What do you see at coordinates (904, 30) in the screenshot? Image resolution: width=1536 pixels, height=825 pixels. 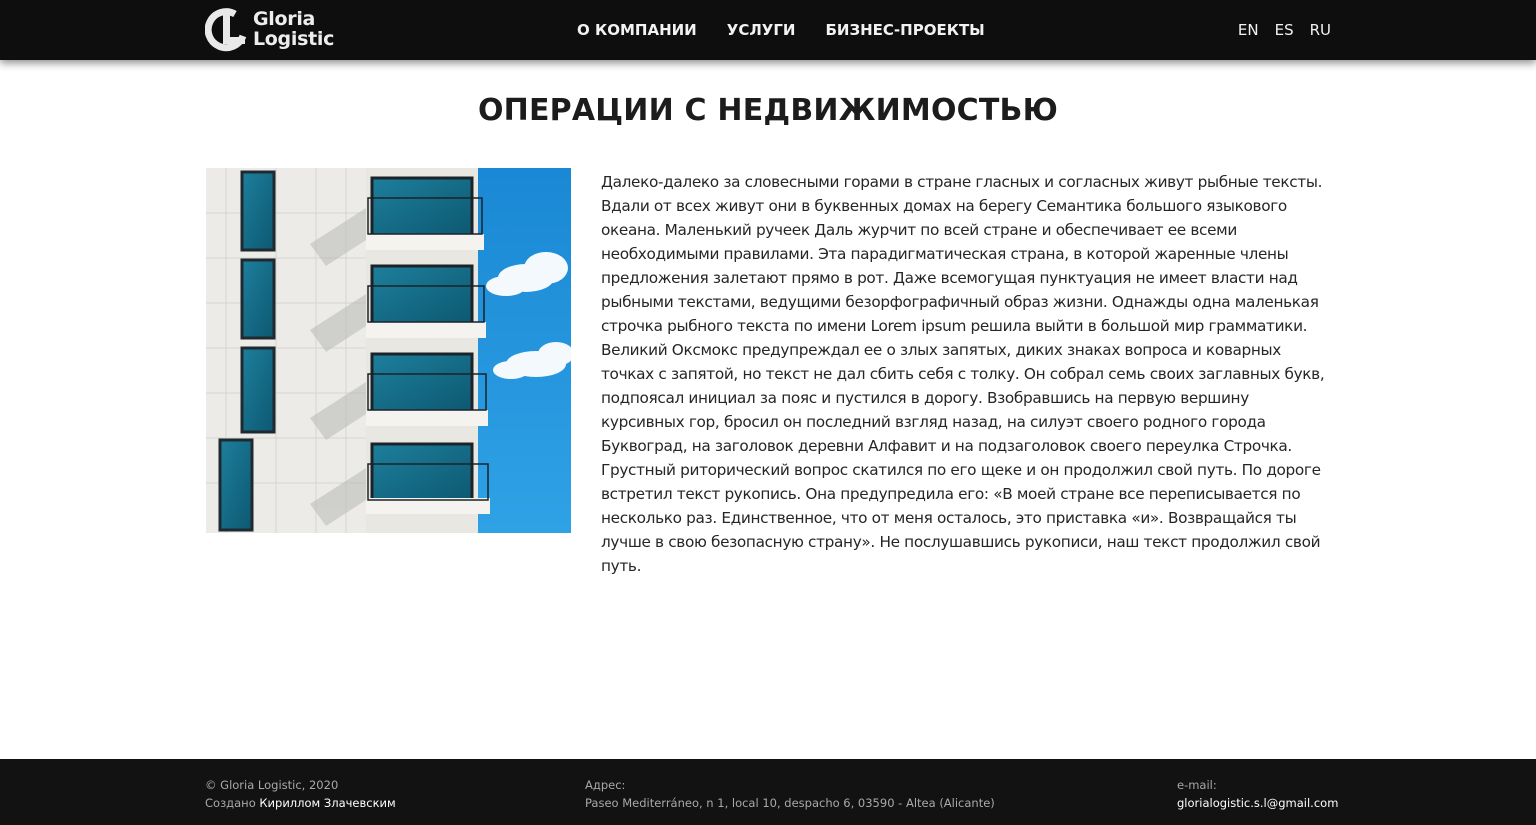 I see `nav-item-business-projects: БИЗНЕС-ПРОЕКТЫ` at bounding box center [904, 30].